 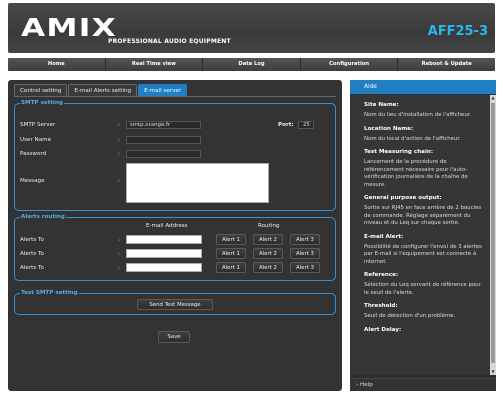 I want to click on password-label: Password, so click(x=33, y=154).